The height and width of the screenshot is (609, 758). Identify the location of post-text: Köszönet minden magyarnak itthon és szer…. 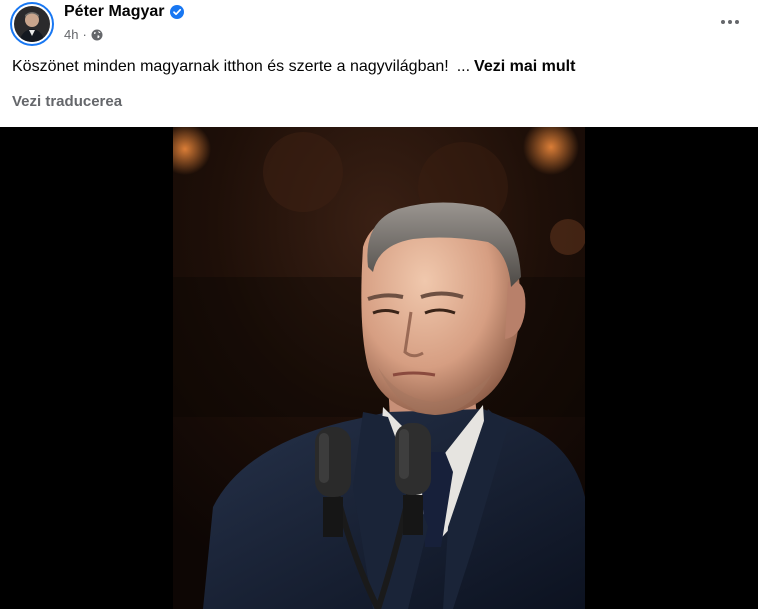
(293, 67).